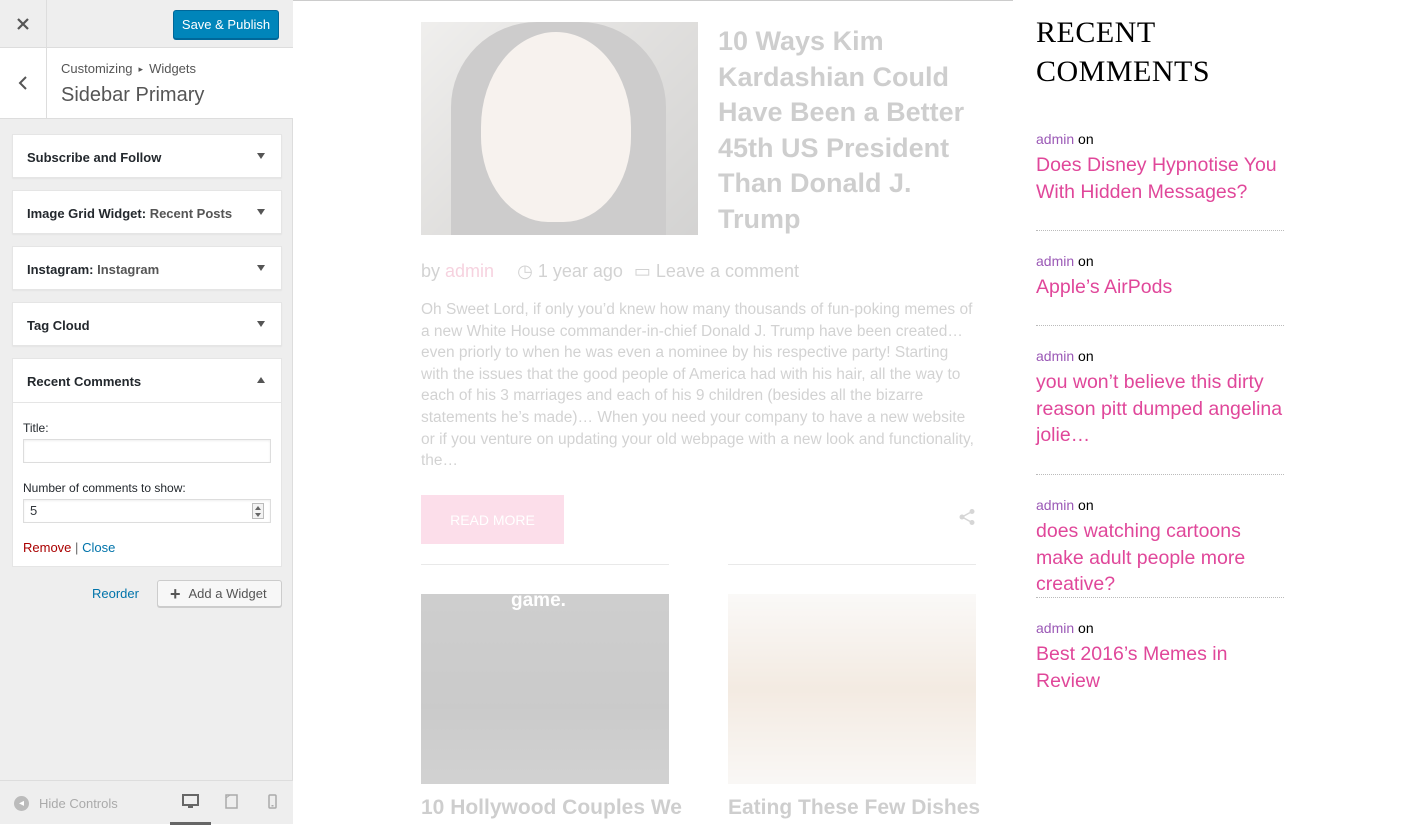  What do you see at coordinates (84, 381) in the screenshot?
I see `widget-title: Recent Comments` at bounding box center [84, 381].